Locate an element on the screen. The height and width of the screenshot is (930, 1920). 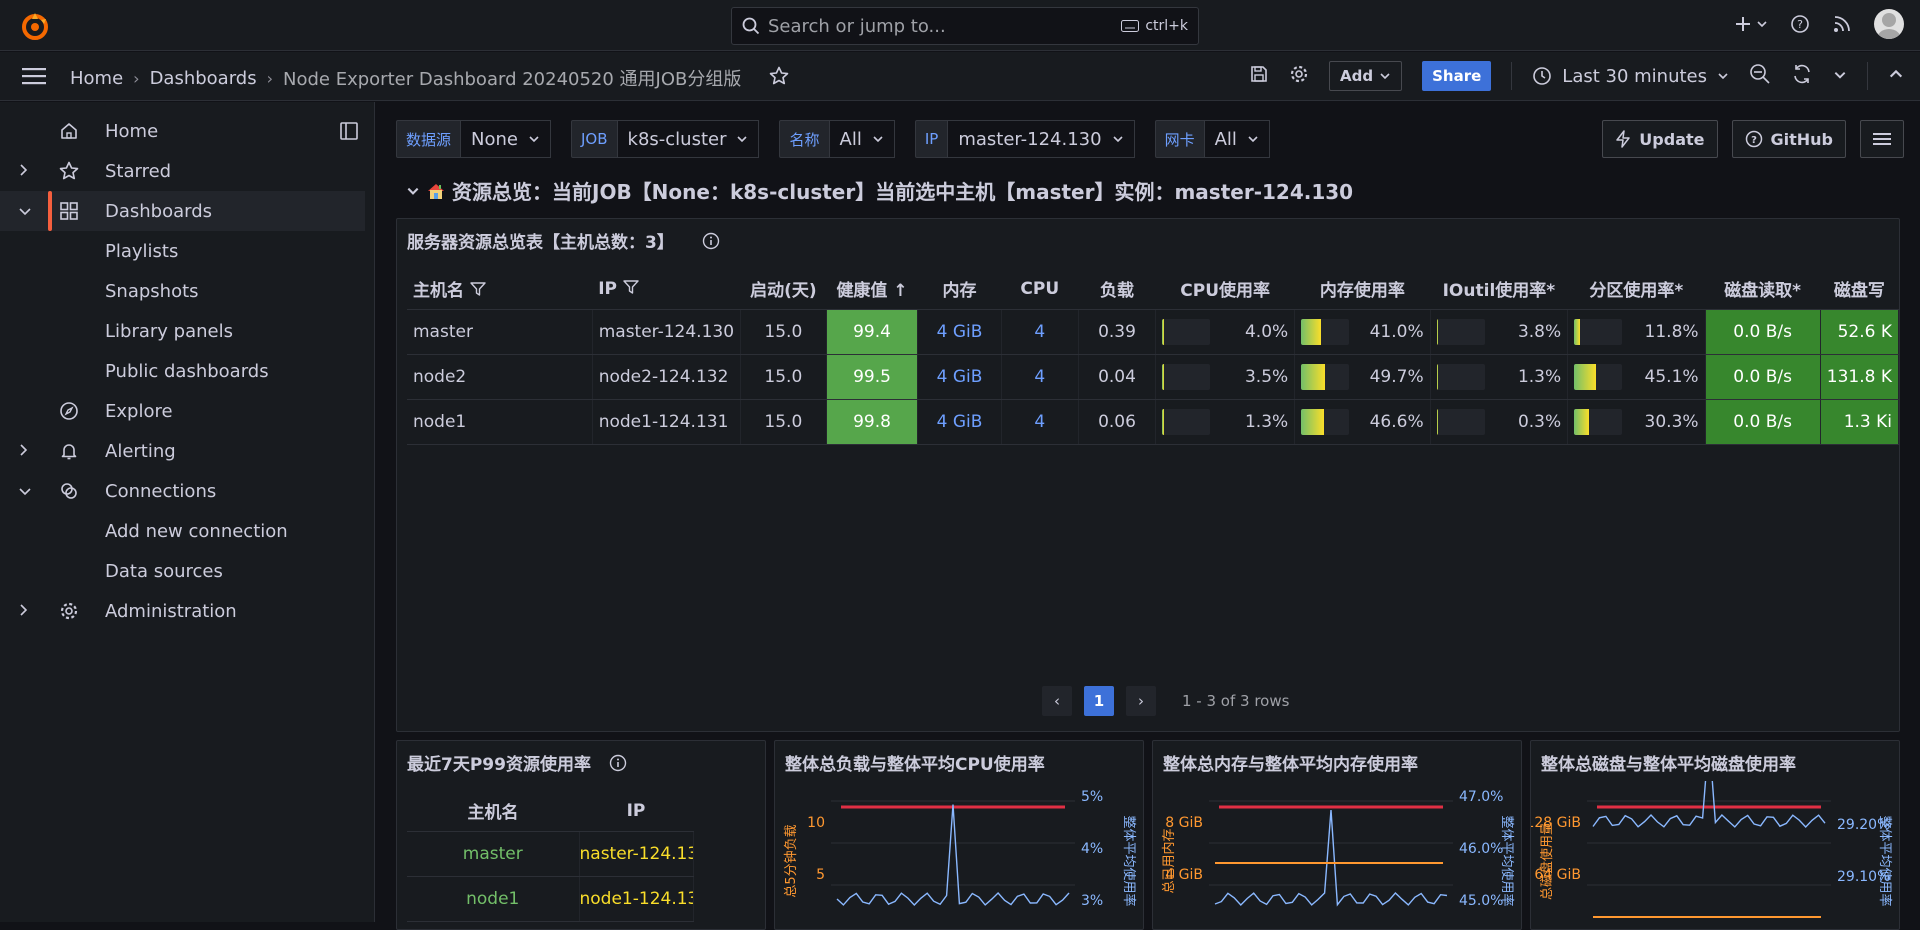
sidebar-item-connections: Connections is located at coordinates (182, 491).